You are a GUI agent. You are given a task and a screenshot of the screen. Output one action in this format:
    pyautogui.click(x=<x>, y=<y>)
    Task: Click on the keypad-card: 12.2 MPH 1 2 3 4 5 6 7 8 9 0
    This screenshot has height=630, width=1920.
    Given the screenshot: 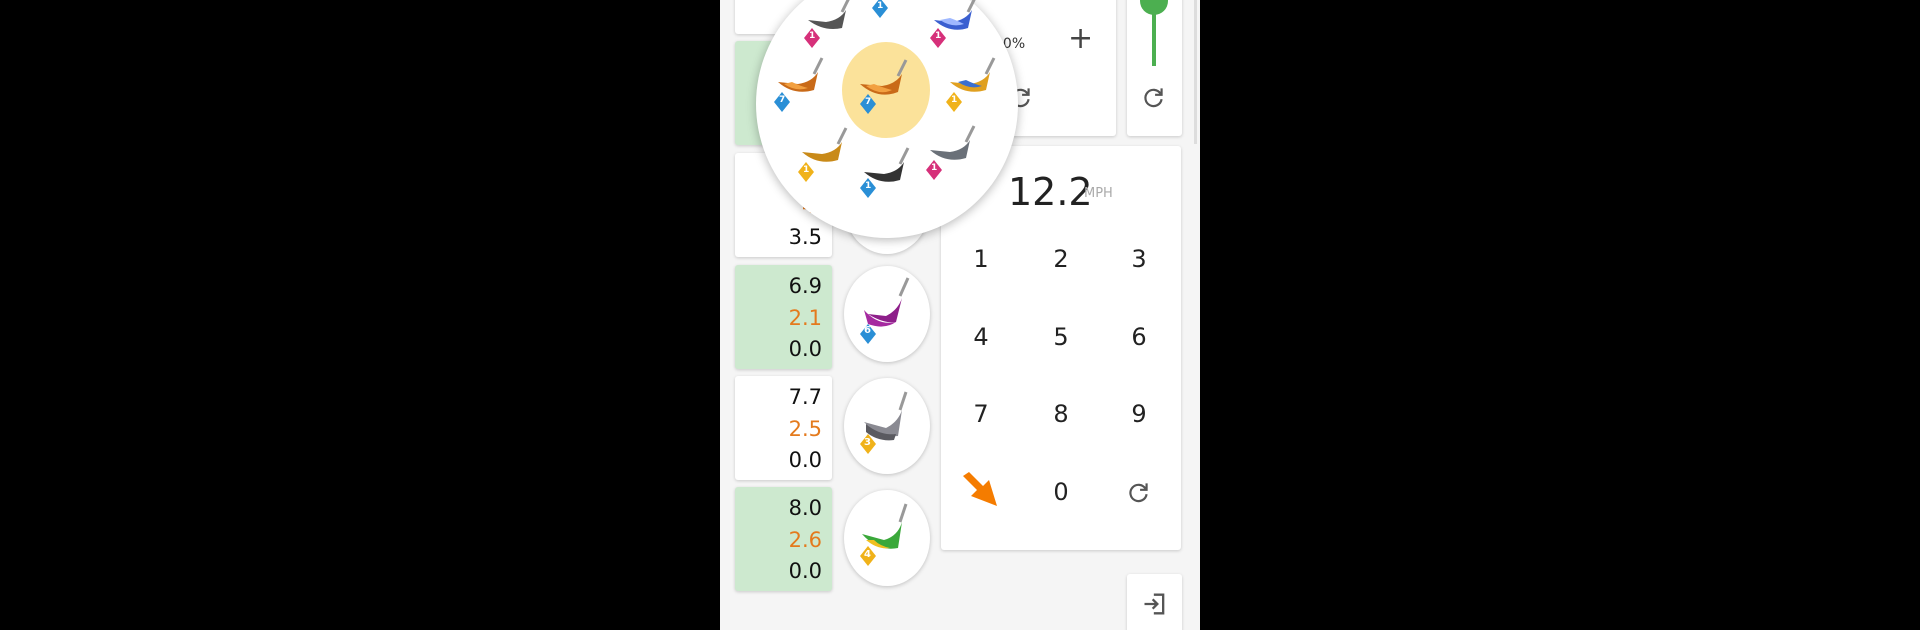 What is the action you would take?
    pyautogui.click(x=1061, y=348)
    